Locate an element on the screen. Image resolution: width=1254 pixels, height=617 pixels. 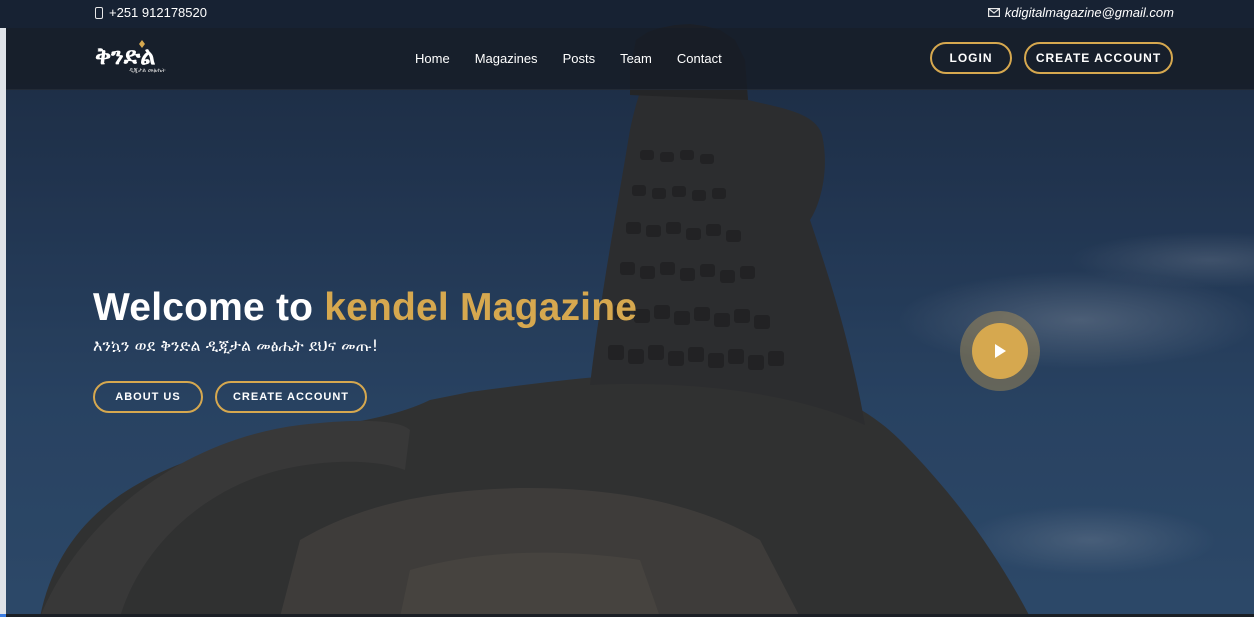
logo-subtext: ዲጂታል መፅሔት is located at coordinates (147, 70).